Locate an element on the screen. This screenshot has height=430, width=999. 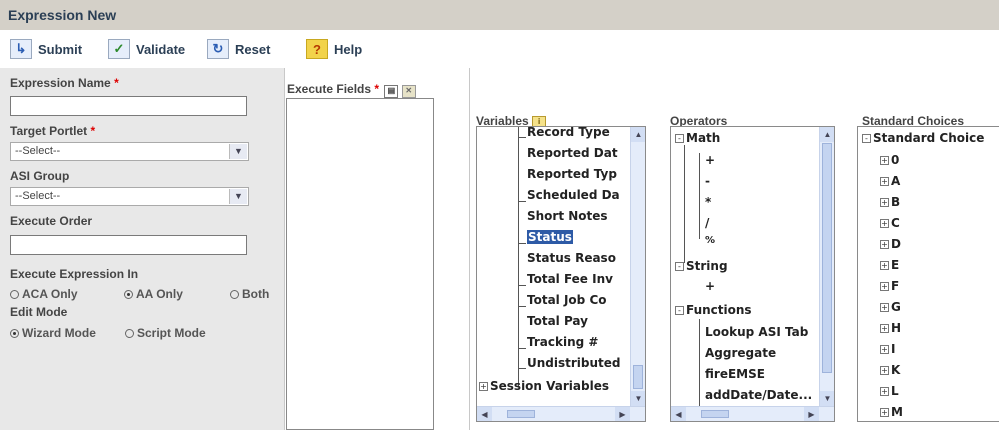
radio-aa-only: AA Only is located at coordinates (153, 294).